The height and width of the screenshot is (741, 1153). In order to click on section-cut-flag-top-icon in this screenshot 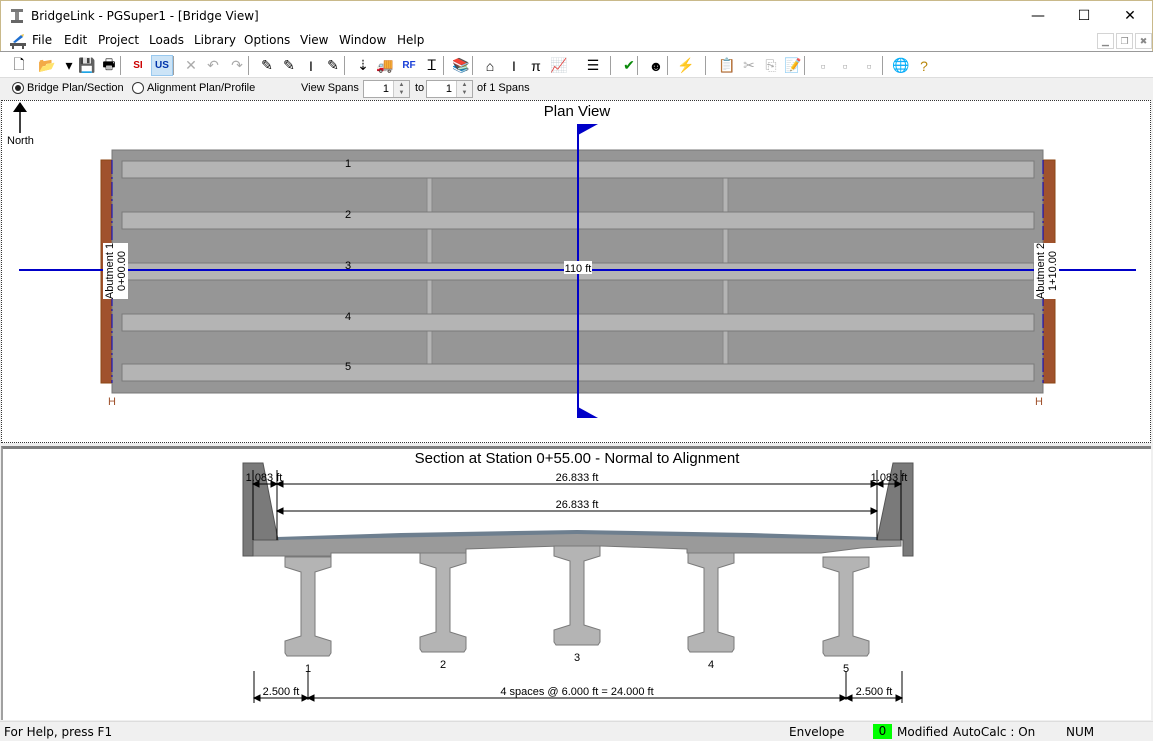, I will do `click(588, 129)`.